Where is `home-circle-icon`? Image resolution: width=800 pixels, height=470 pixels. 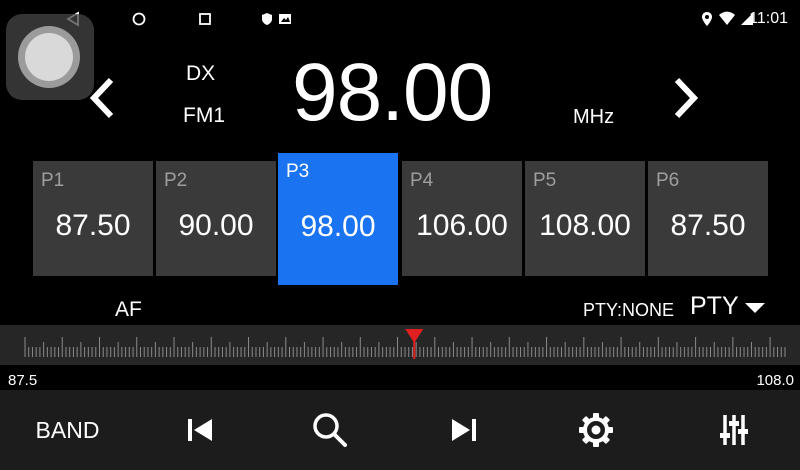 home-circle-icon is located at coordinates (139, 19).